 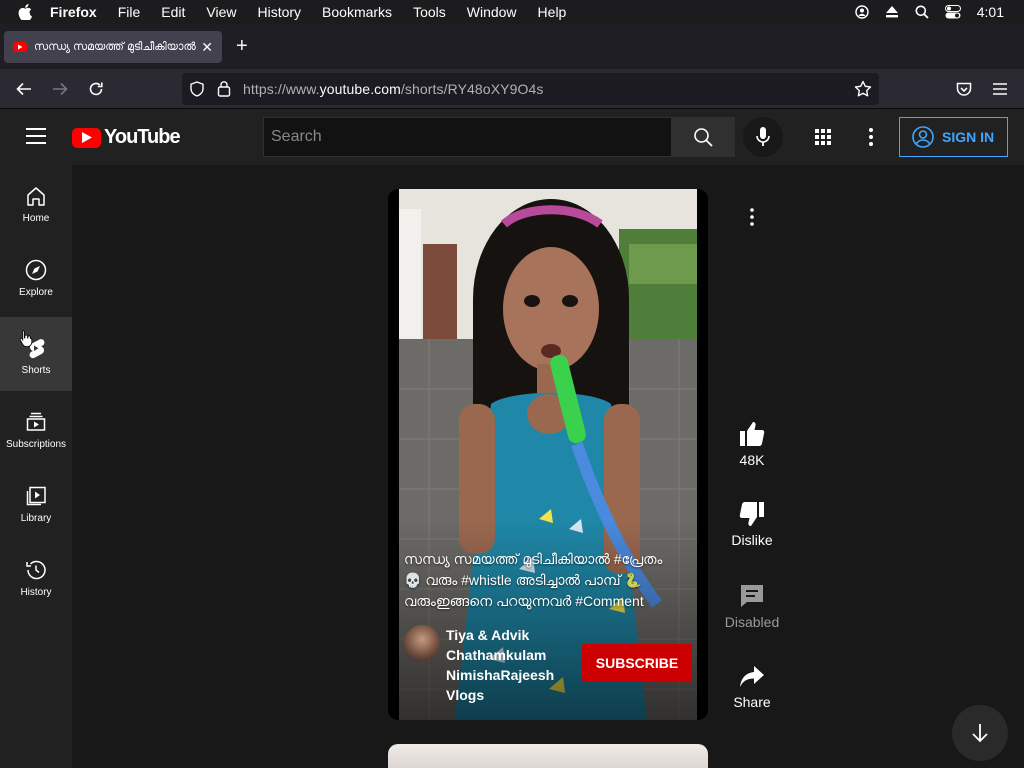 What do you see at coordinates (752, 460) in the screenshot?
I see `like-count: 48K` at bounding box center [752, 460].